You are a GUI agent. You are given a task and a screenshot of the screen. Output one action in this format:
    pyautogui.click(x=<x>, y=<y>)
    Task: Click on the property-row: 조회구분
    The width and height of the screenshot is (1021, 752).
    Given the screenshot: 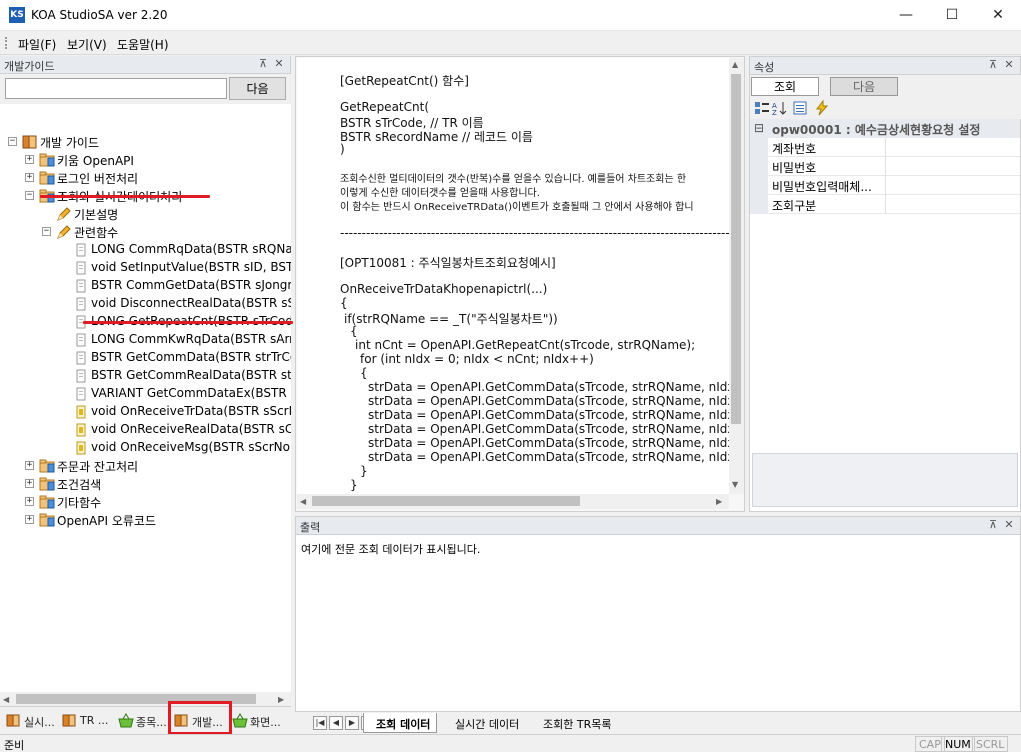 What is the action you would take?
    pyautogui.click(x=885, y=204)
    